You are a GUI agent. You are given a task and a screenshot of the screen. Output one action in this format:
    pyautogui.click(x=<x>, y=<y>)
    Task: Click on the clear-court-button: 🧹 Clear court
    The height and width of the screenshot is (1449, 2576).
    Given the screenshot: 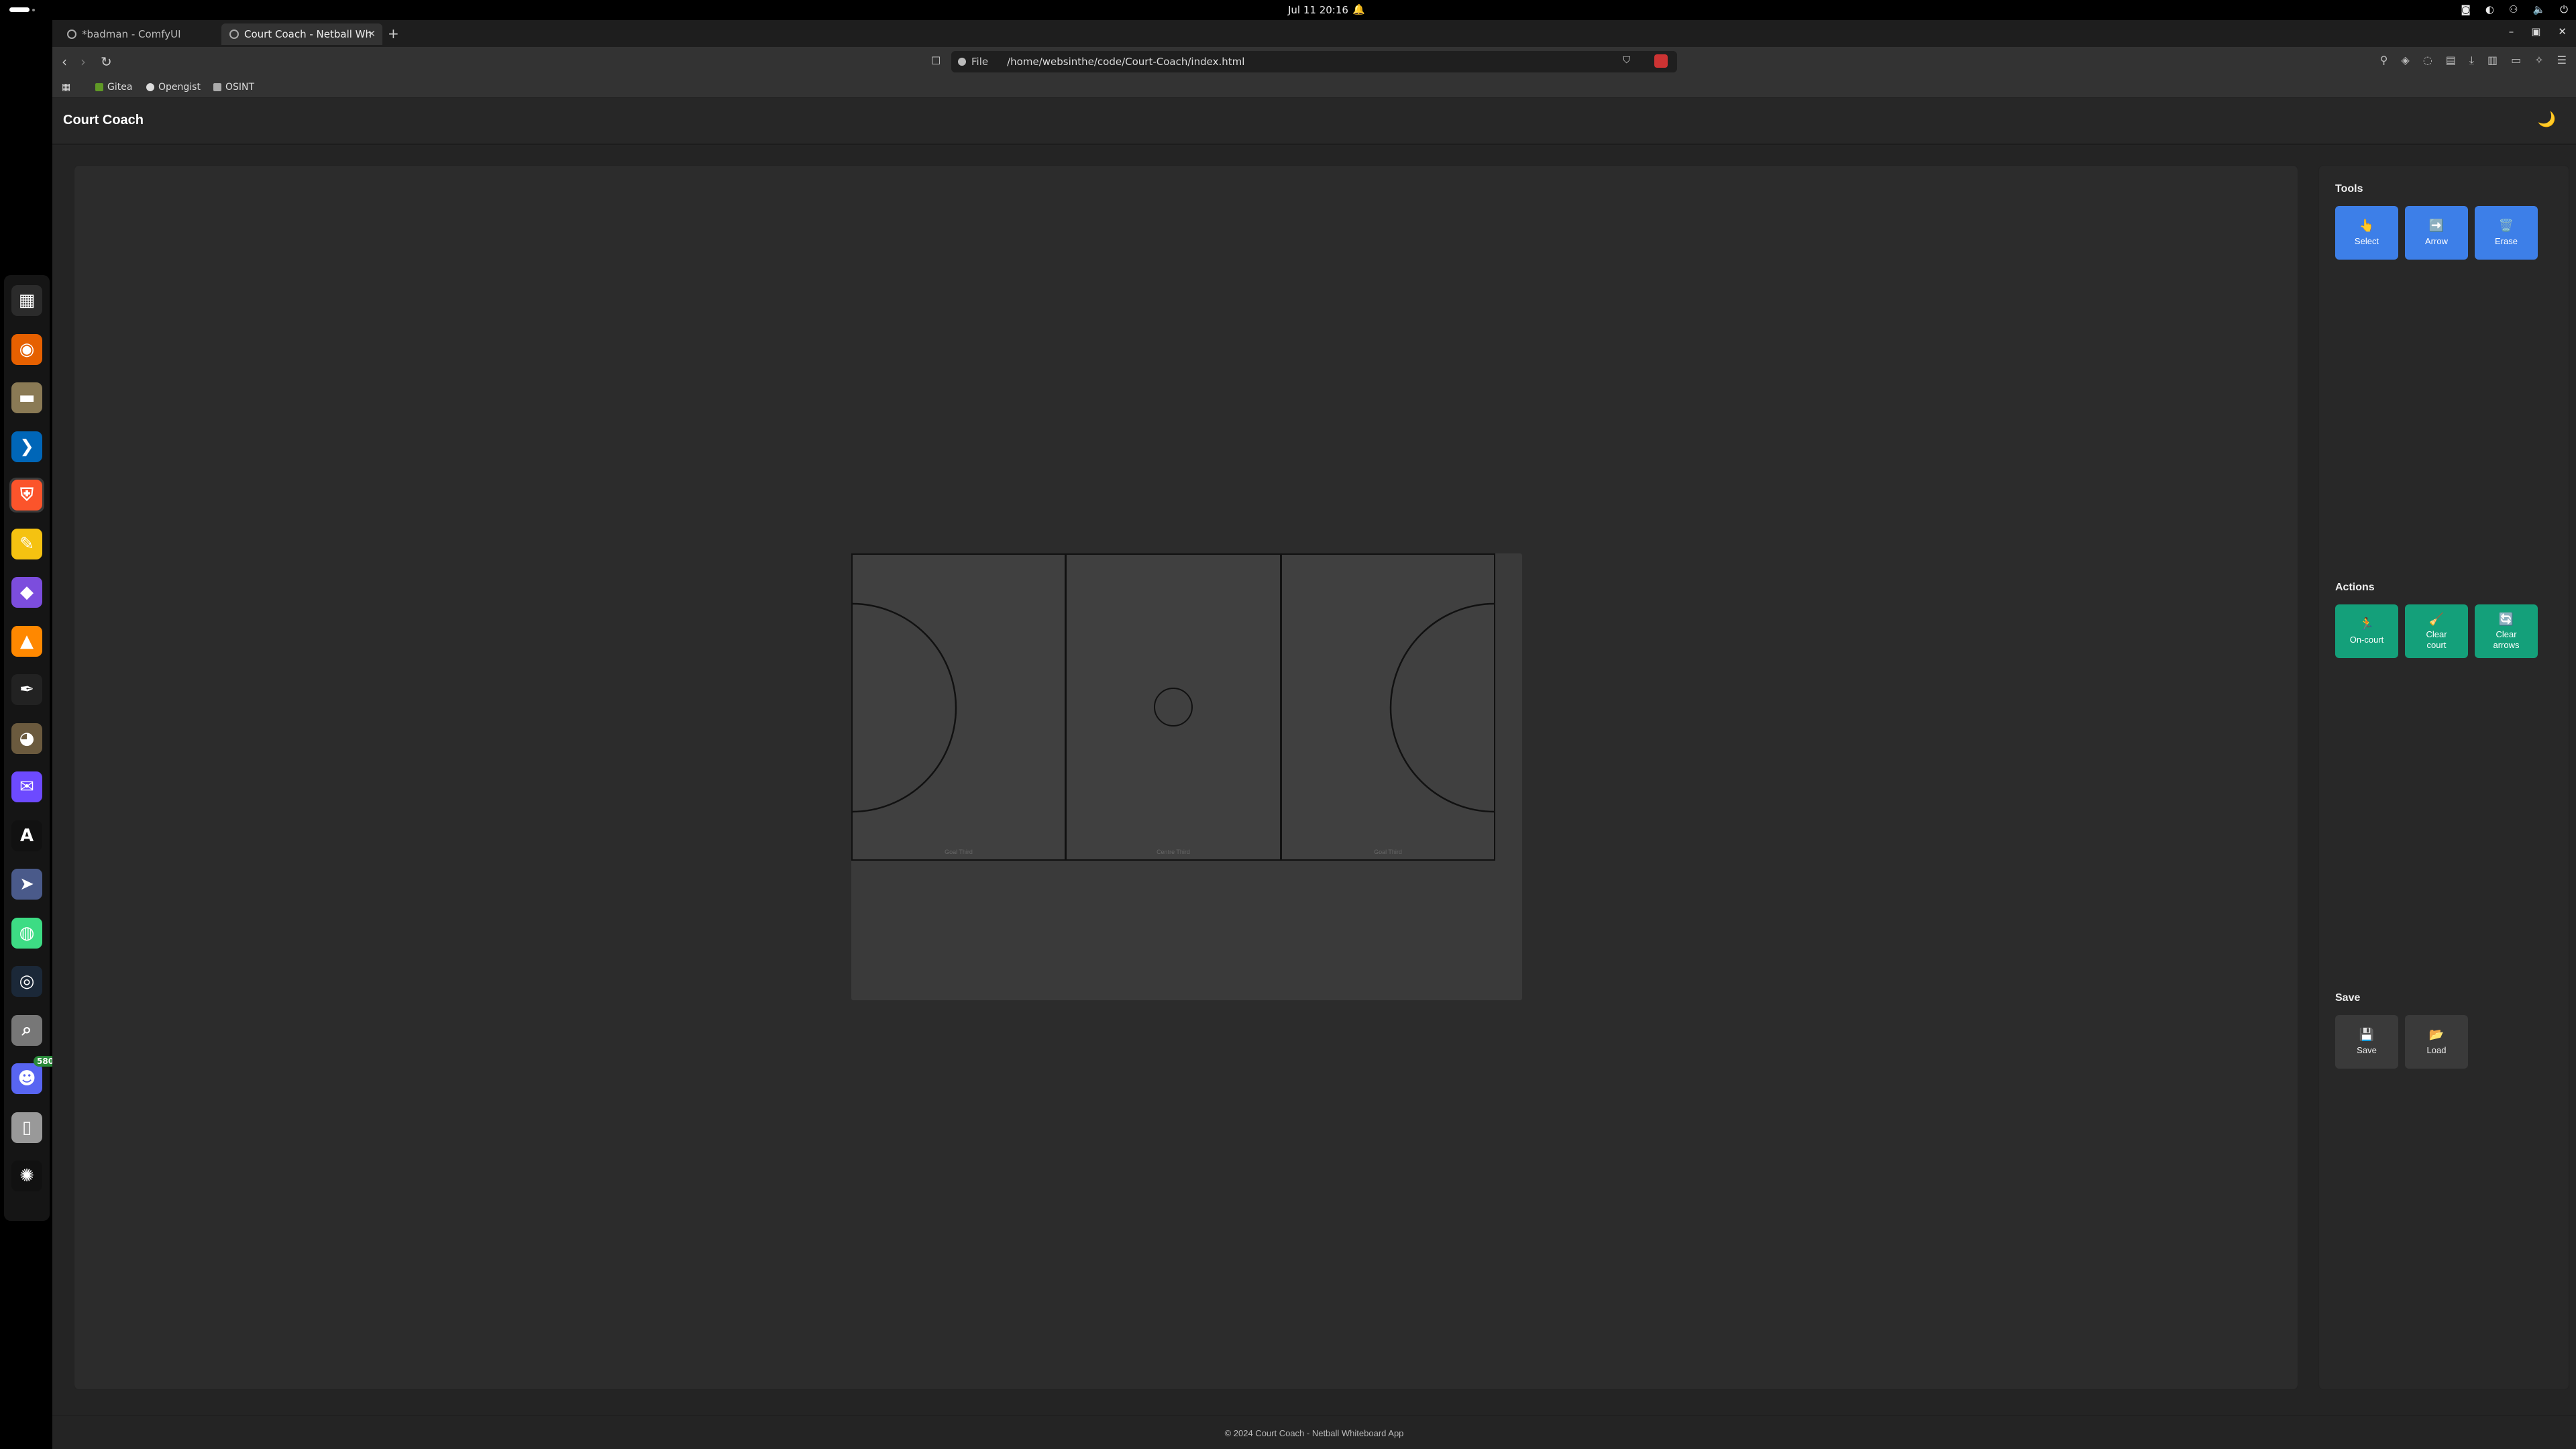 What is the action you would take?
    pyautogui.click(x=2436, y=631)
    